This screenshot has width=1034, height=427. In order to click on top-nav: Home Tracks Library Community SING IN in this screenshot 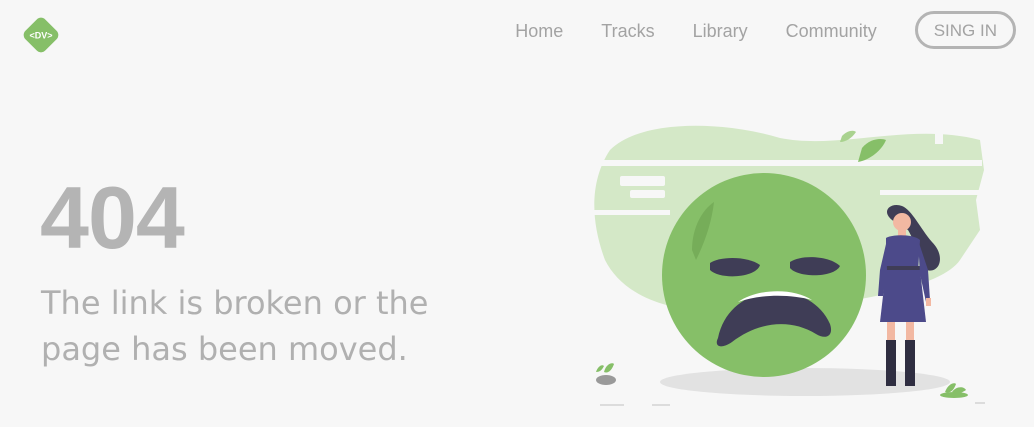, I will do `click(765, 30)`.